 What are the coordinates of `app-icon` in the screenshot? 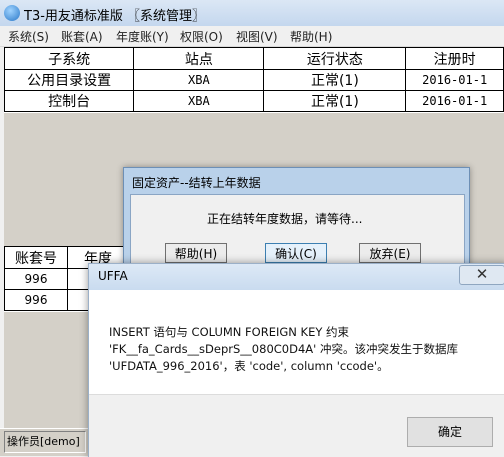 It's located at (12, 13).